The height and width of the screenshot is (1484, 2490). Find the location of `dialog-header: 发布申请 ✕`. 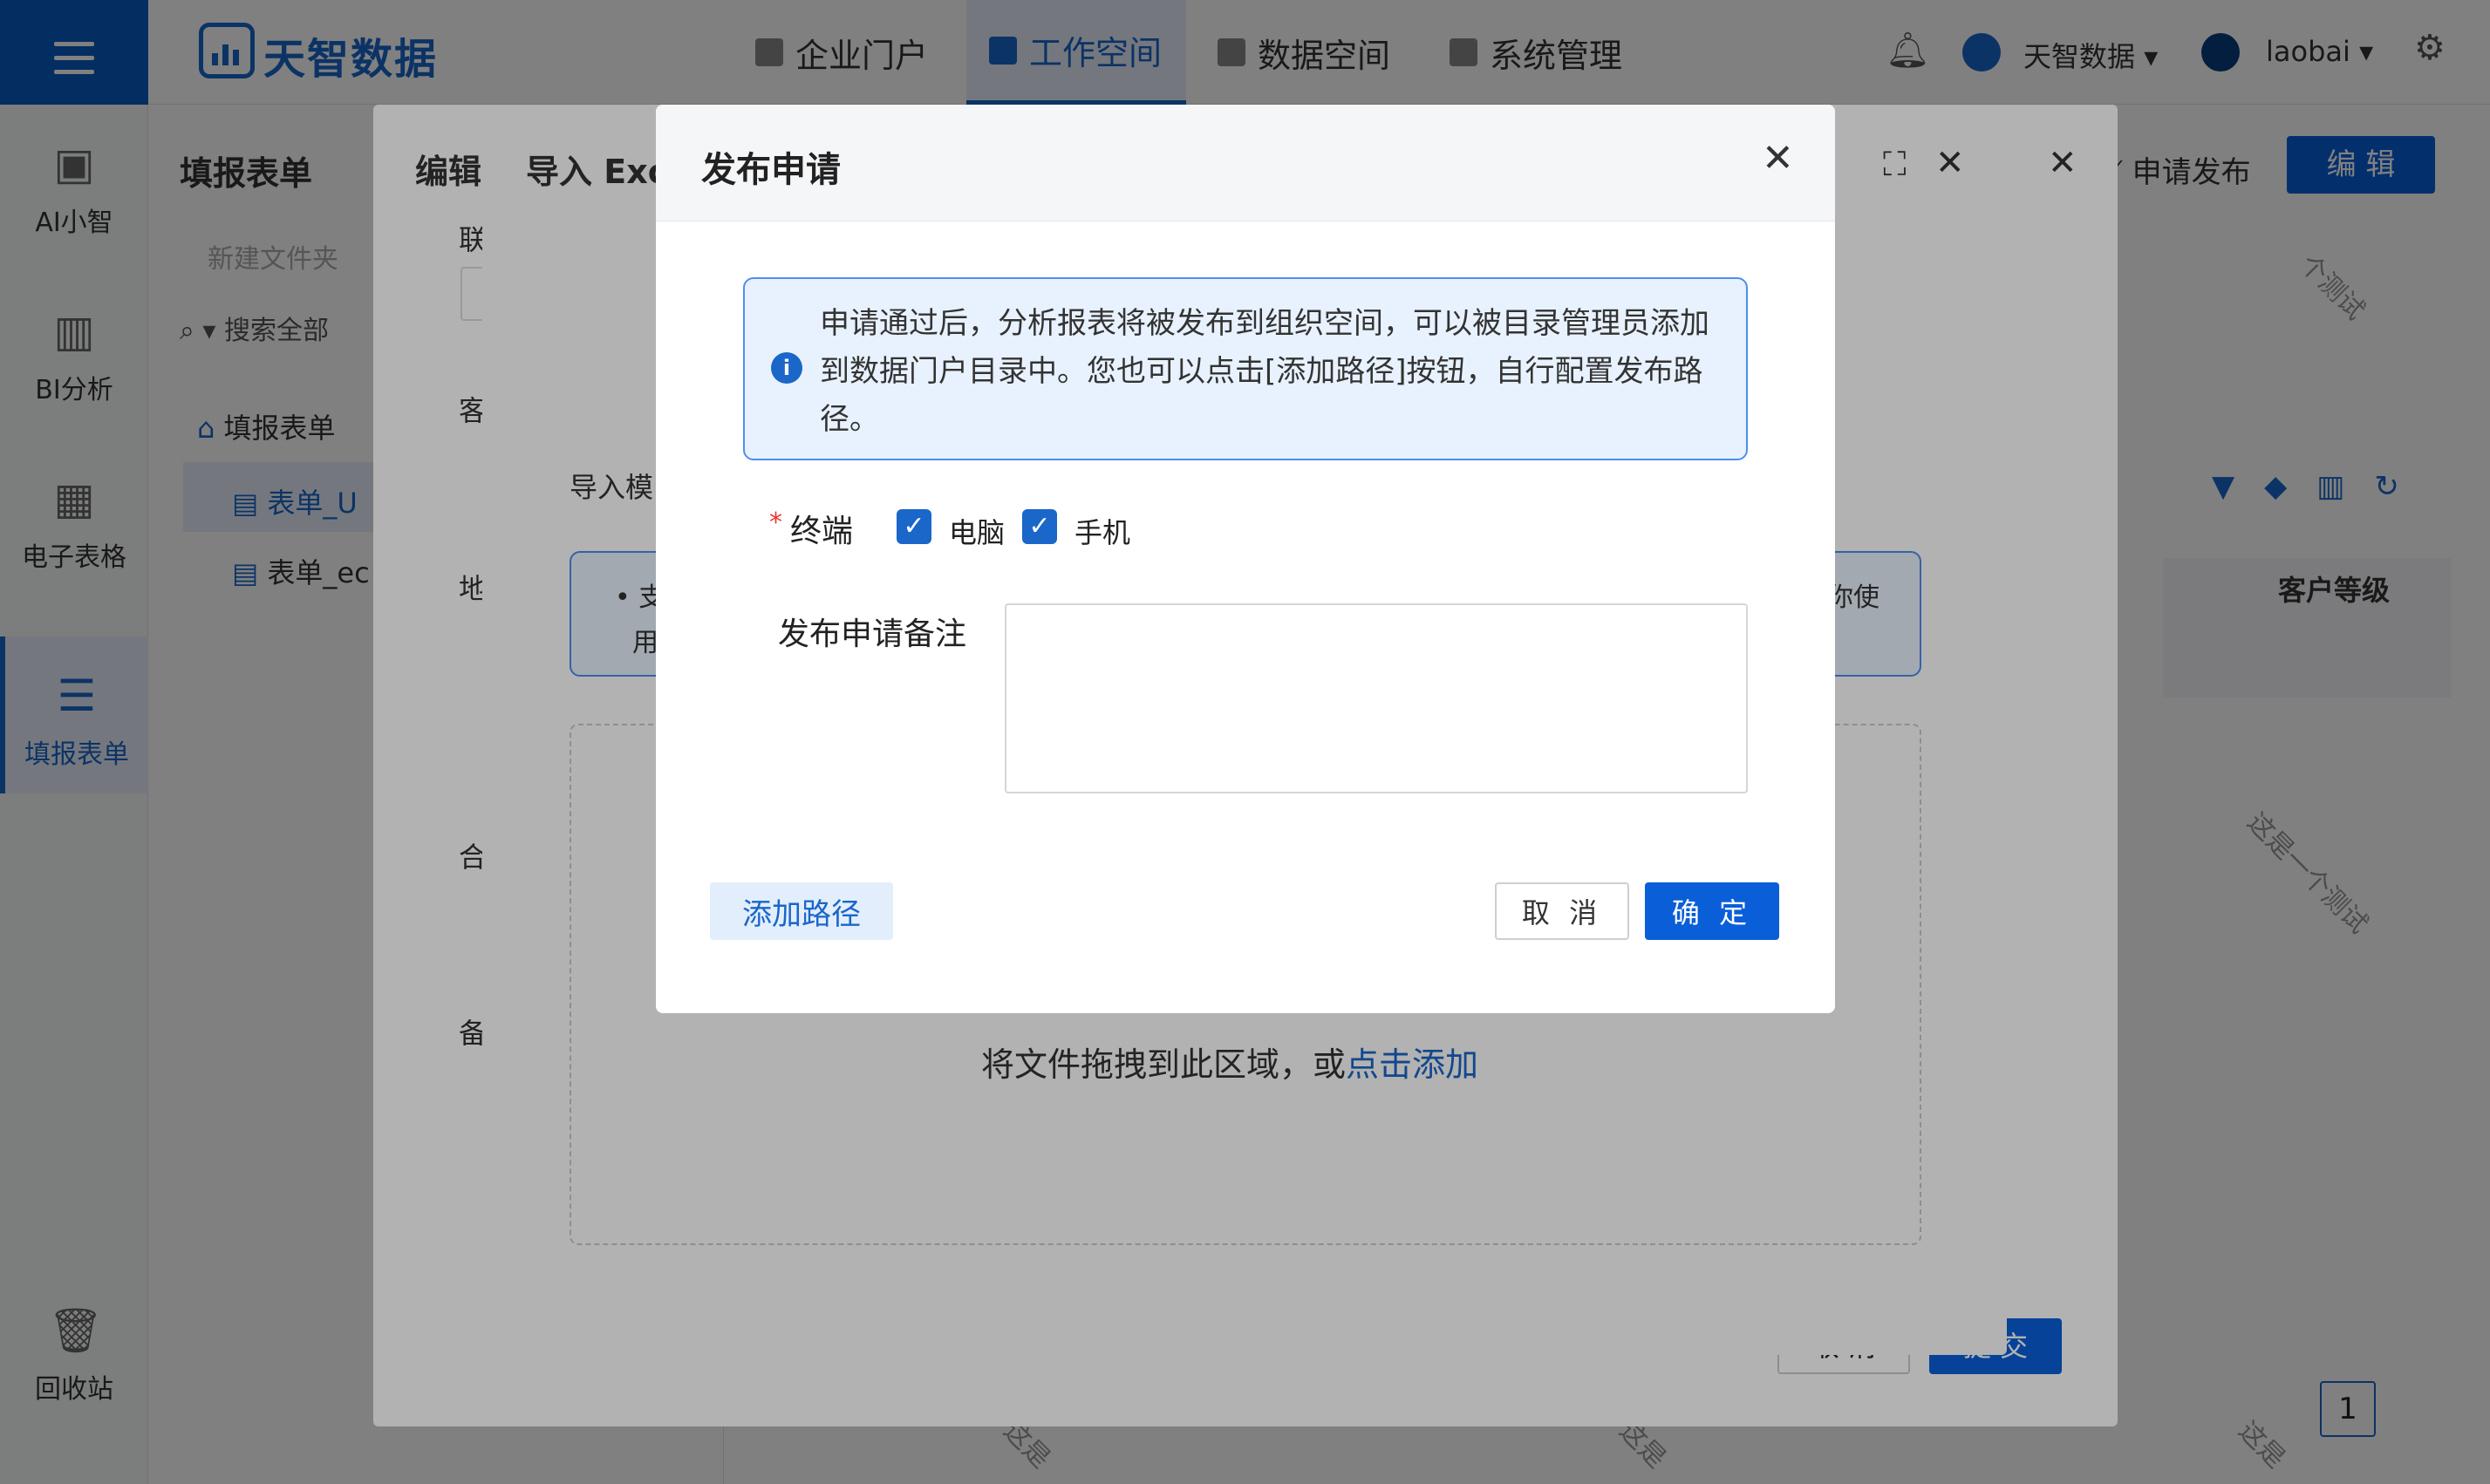

dialog-header: 发布申请 ✕ is located at coordinates (1245, 163).